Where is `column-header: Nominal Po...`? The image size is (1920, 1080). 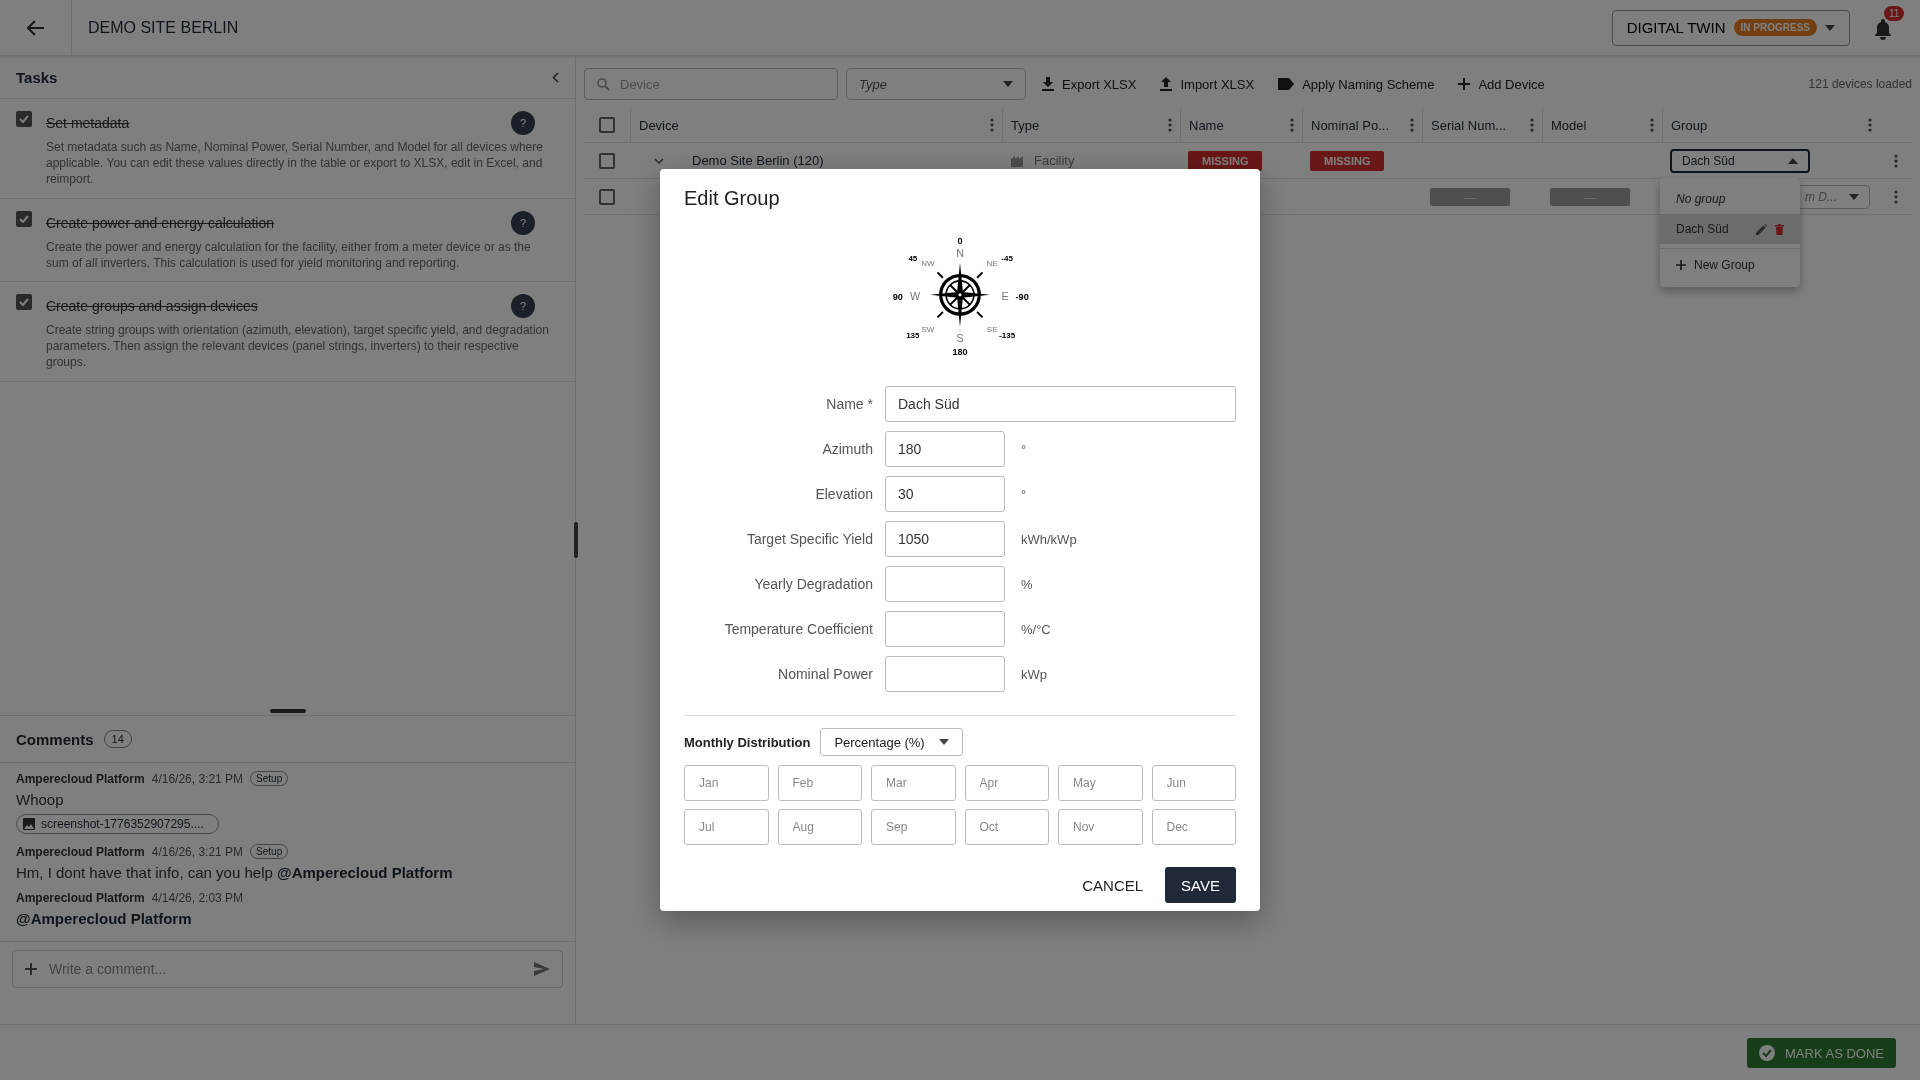 column-header: Nominal Po... is located at coordinates (1350, 125).